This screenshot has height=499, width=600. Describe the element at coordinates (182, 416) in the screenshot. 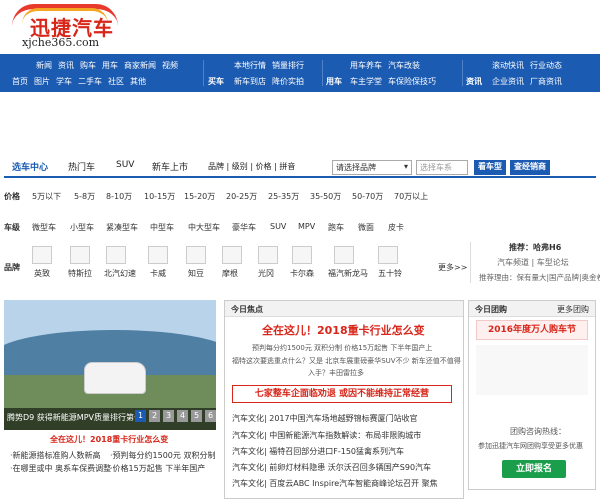

I see `slide-page: 4` at that location.